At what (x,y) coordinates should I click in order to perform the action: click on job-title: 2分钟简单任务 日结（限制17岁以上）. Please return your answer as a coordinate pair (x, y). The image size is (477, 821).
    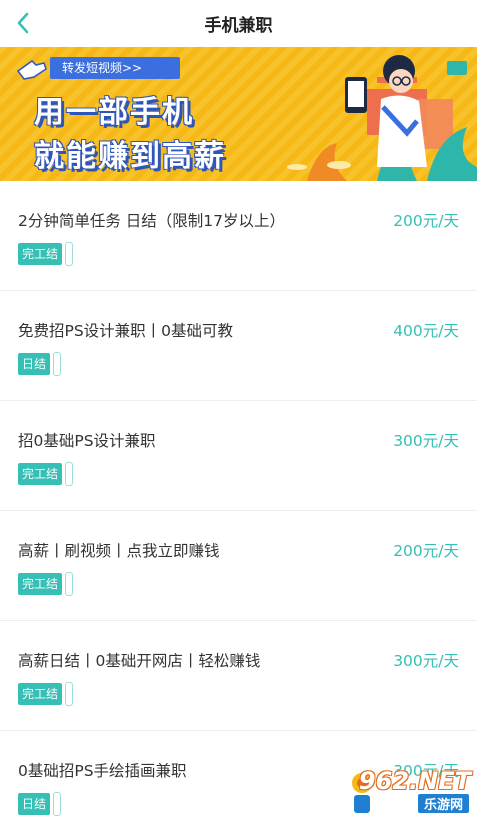
    Looking at the image, I should click on (152, 221).